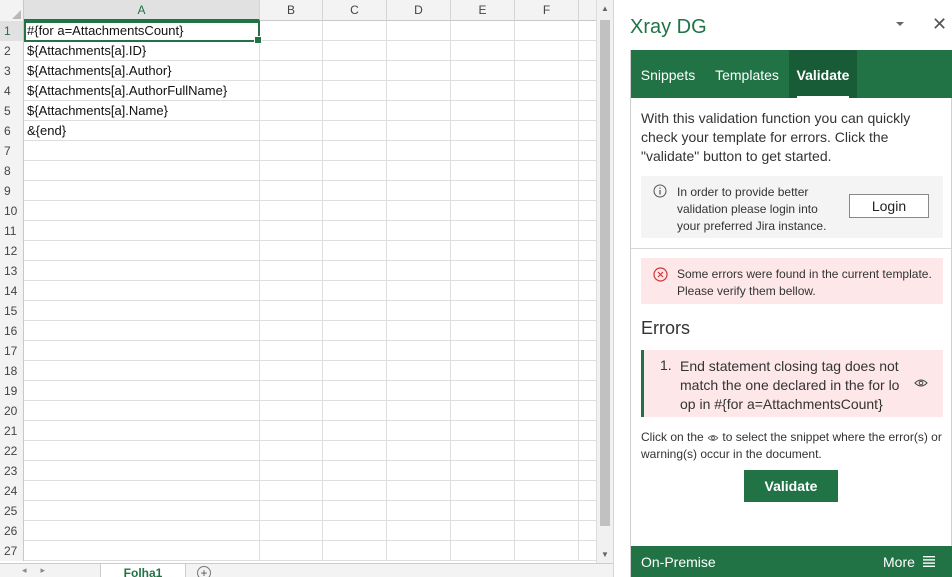 The image size is (952, 577). What do you see at coordinates (547, 91) in the screenshot?
I see `cell-f4` at bounding box center [547, 91].